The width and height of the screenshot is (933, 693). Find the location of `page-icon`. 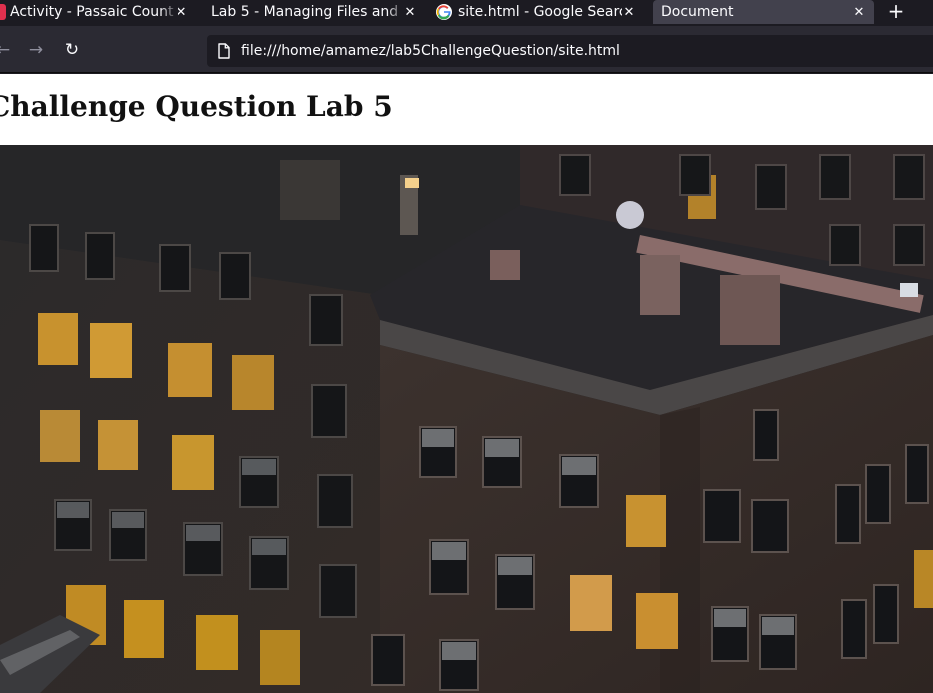

page-icon is located at coordinates (224, 51).